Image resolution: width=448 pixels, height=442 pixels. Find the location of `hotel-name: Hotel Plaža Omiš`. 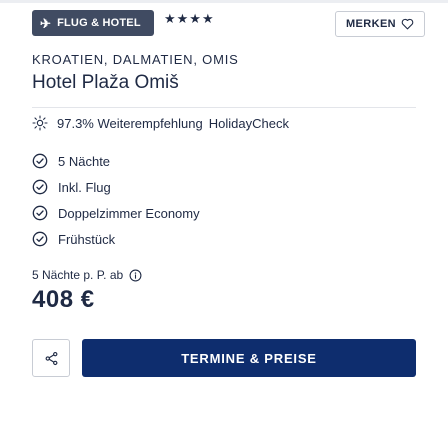

hotel-name: Hotel Plaža Omiš is located at coordinates (105, 83).